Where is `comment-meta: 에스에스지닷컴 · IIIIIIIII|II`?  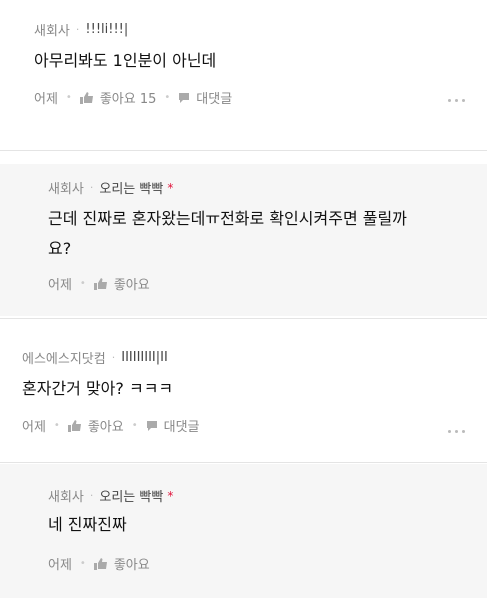 comment-meta: 에스에스지닷컴 · IIIIIIIII|II is located at coordinates (95, 357).